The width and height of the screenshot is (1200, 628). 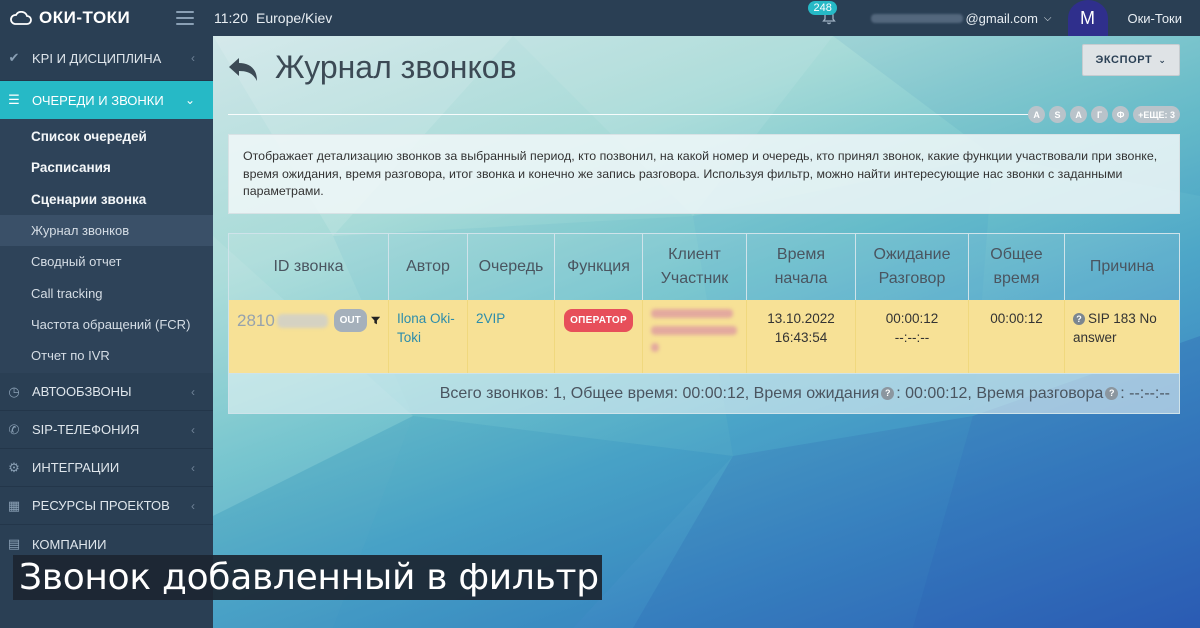 What do you see at coordinates (1100, 114) in the screenshot?
I see `letter-filter: Г` at bounding box center [1100, 114].